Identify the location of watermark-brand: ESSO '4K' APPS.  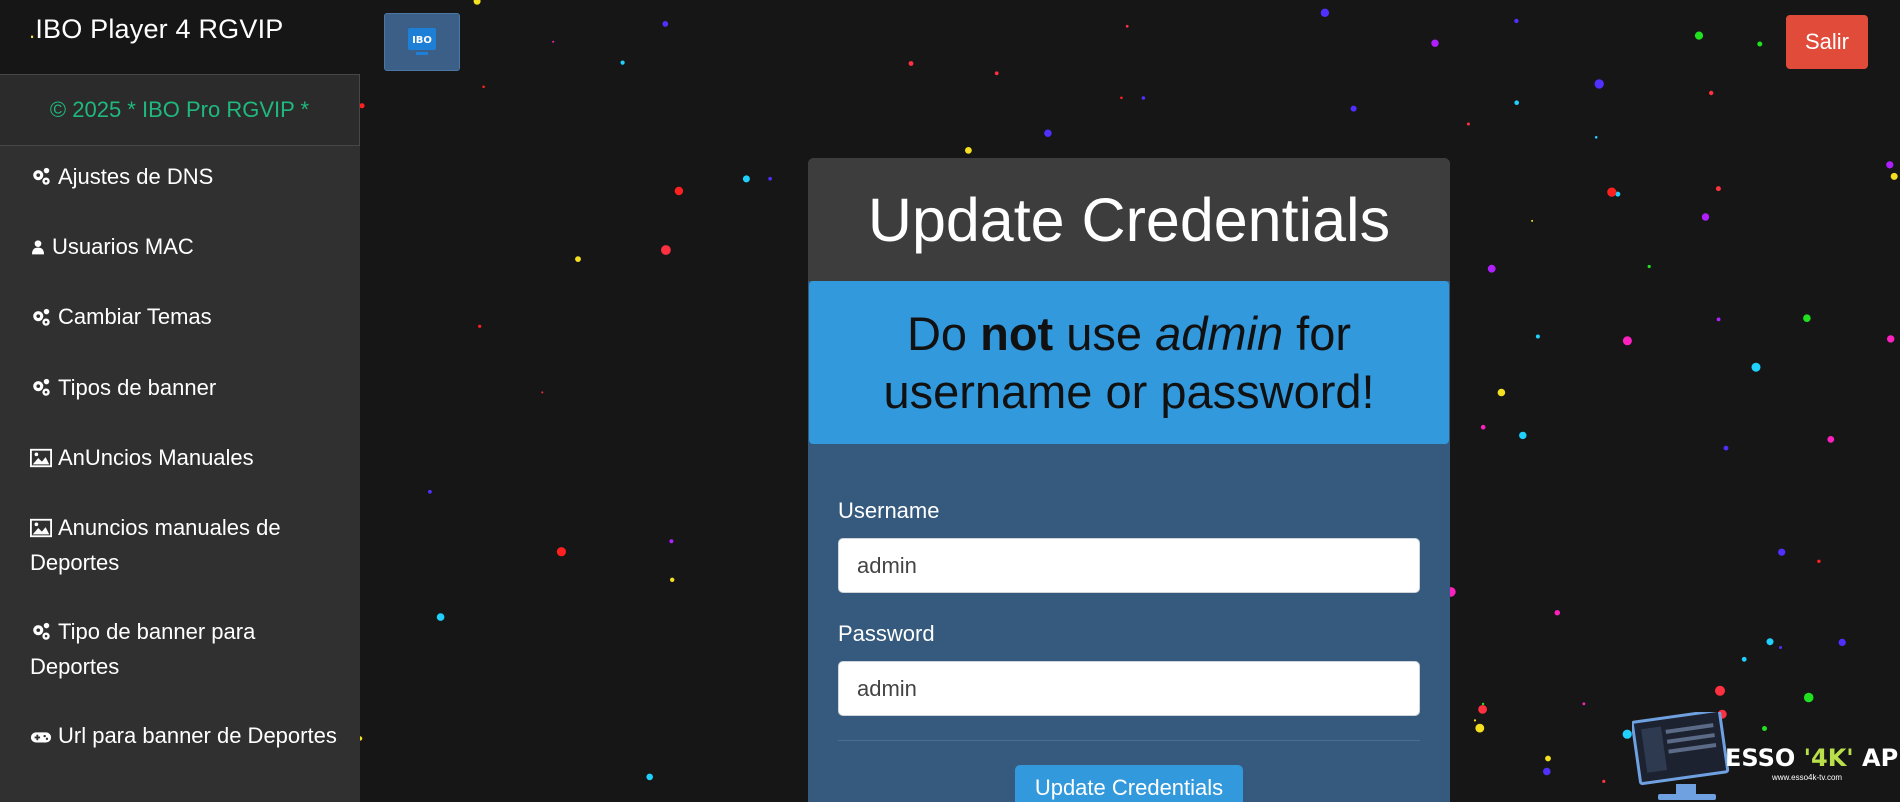
(1812, 758).